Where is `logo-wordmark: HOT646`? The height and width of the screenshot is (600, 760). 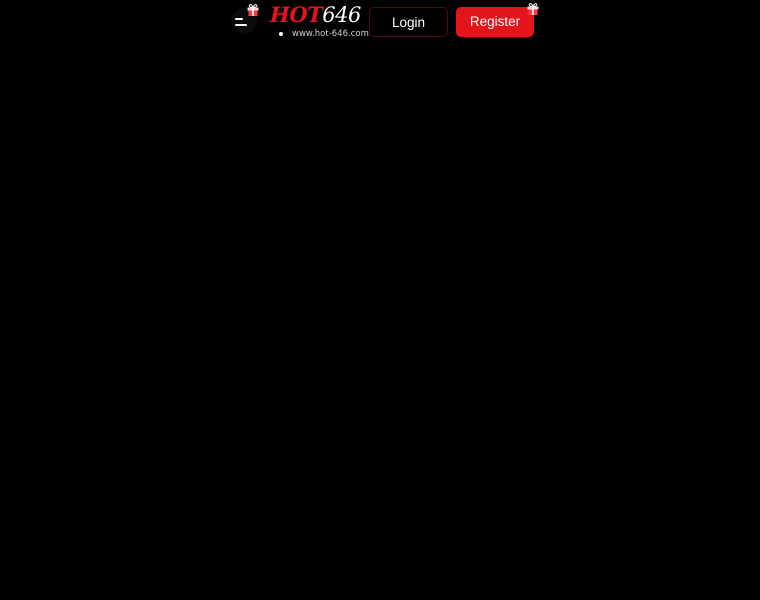
logo-wordmark: HOT646 is located at coordinates (315, 15).